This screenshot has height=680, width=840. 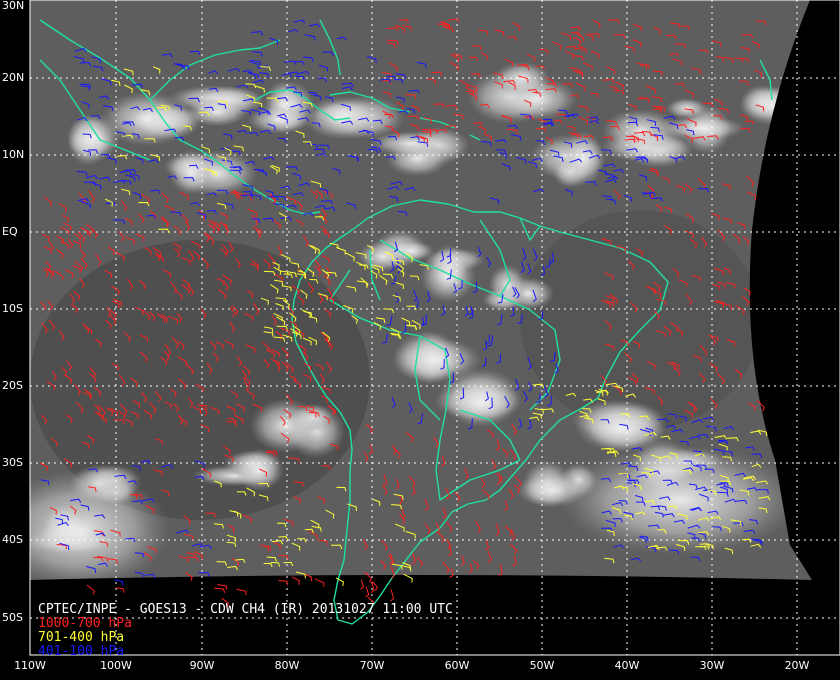 I want to click on longitude-label: 90W, so click(x=202, y=665).